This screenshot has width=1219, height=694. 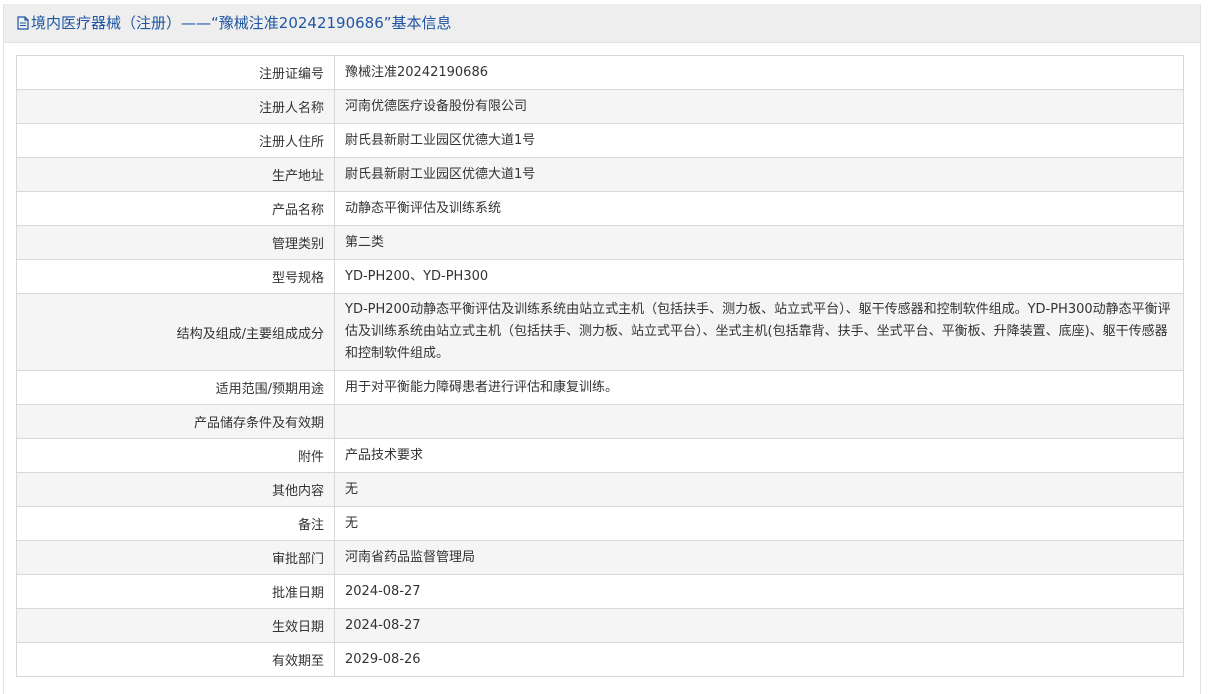 I want to click on table-row: 其他内容无, so click(x=600, y=489).